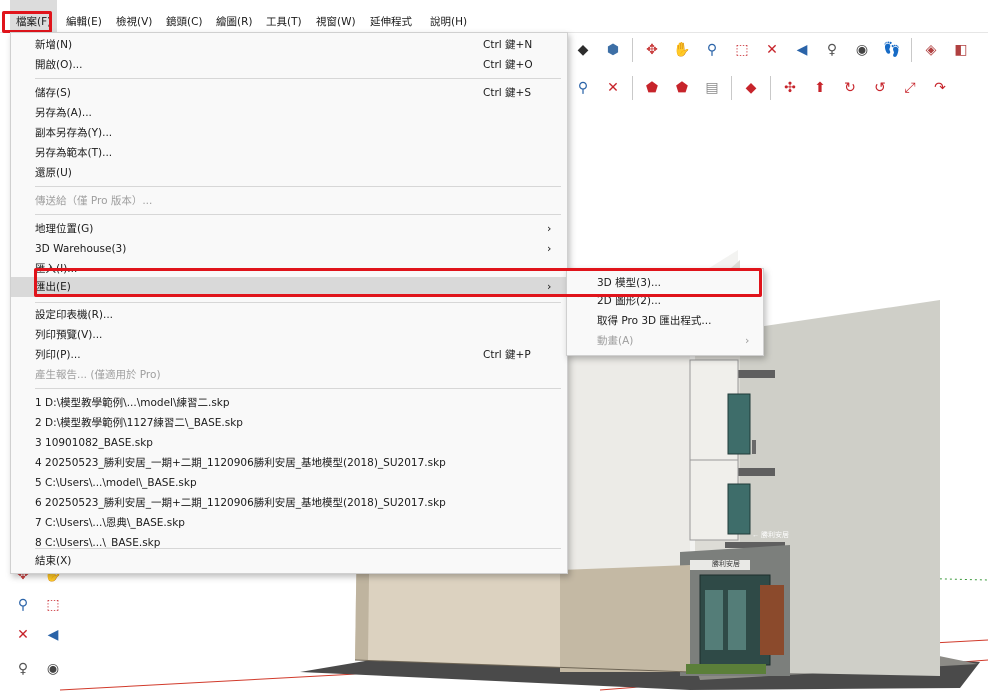  I want to click on recent-file-item: 5 C:\Users\...\model\_BASE.skp, so click(289, 483).